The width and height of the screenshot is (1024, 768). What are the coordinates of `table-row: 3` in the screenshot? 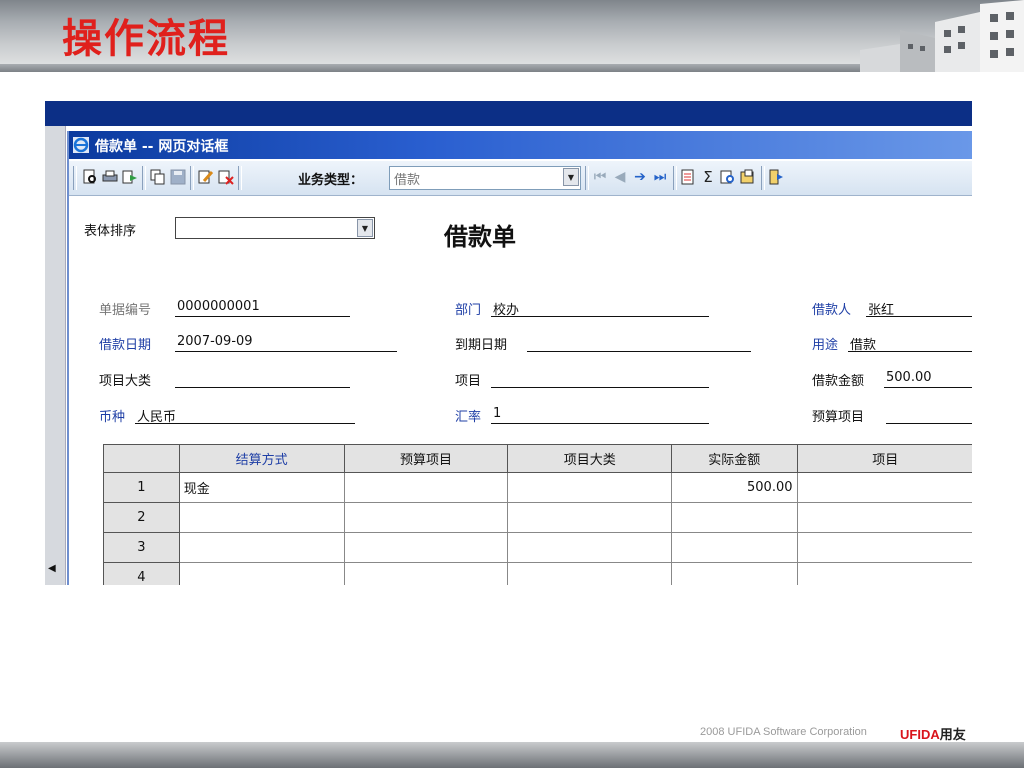 It's located at (537, 547).